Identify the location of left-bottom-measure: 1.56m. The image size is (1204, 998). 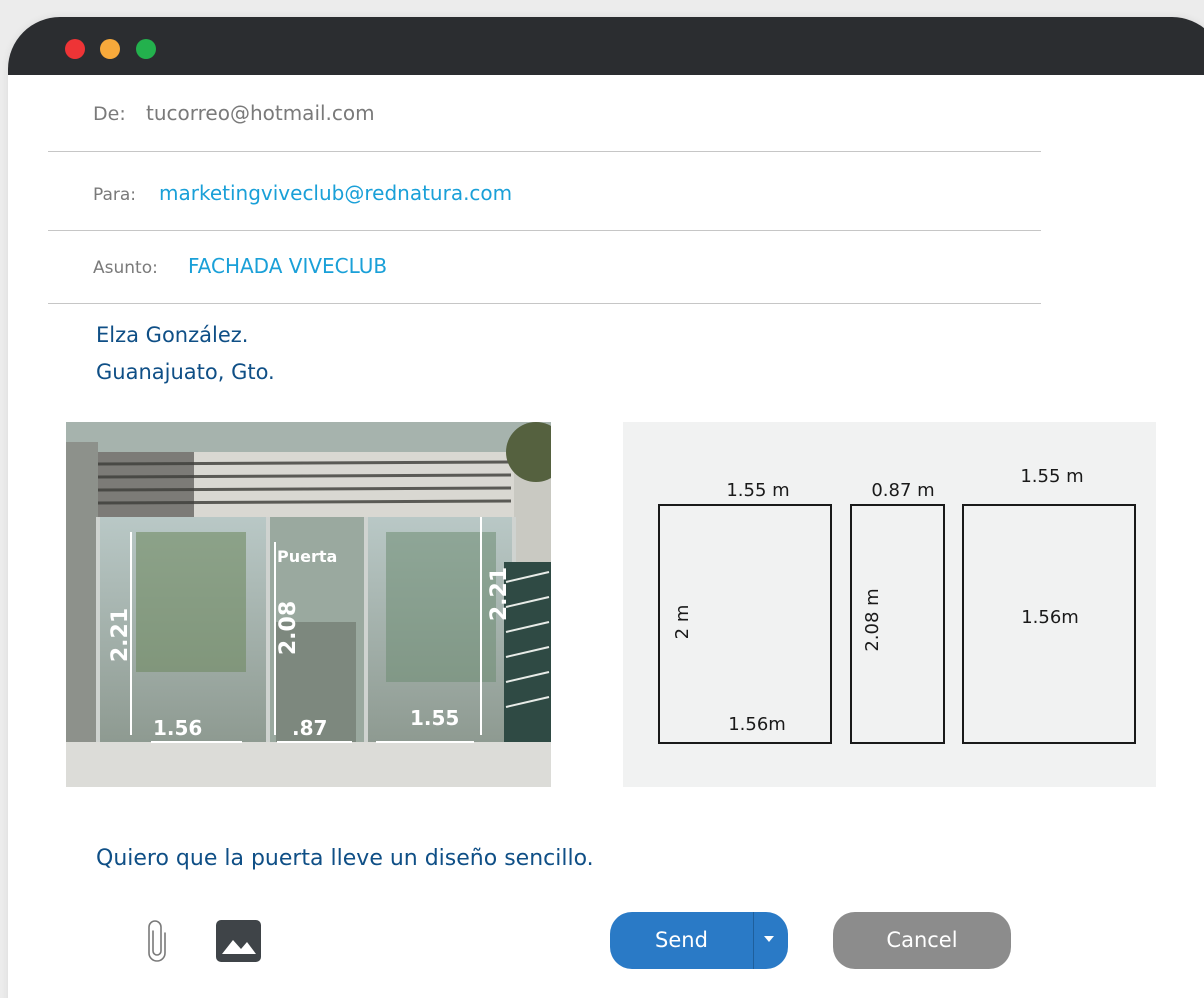
(757, 724).